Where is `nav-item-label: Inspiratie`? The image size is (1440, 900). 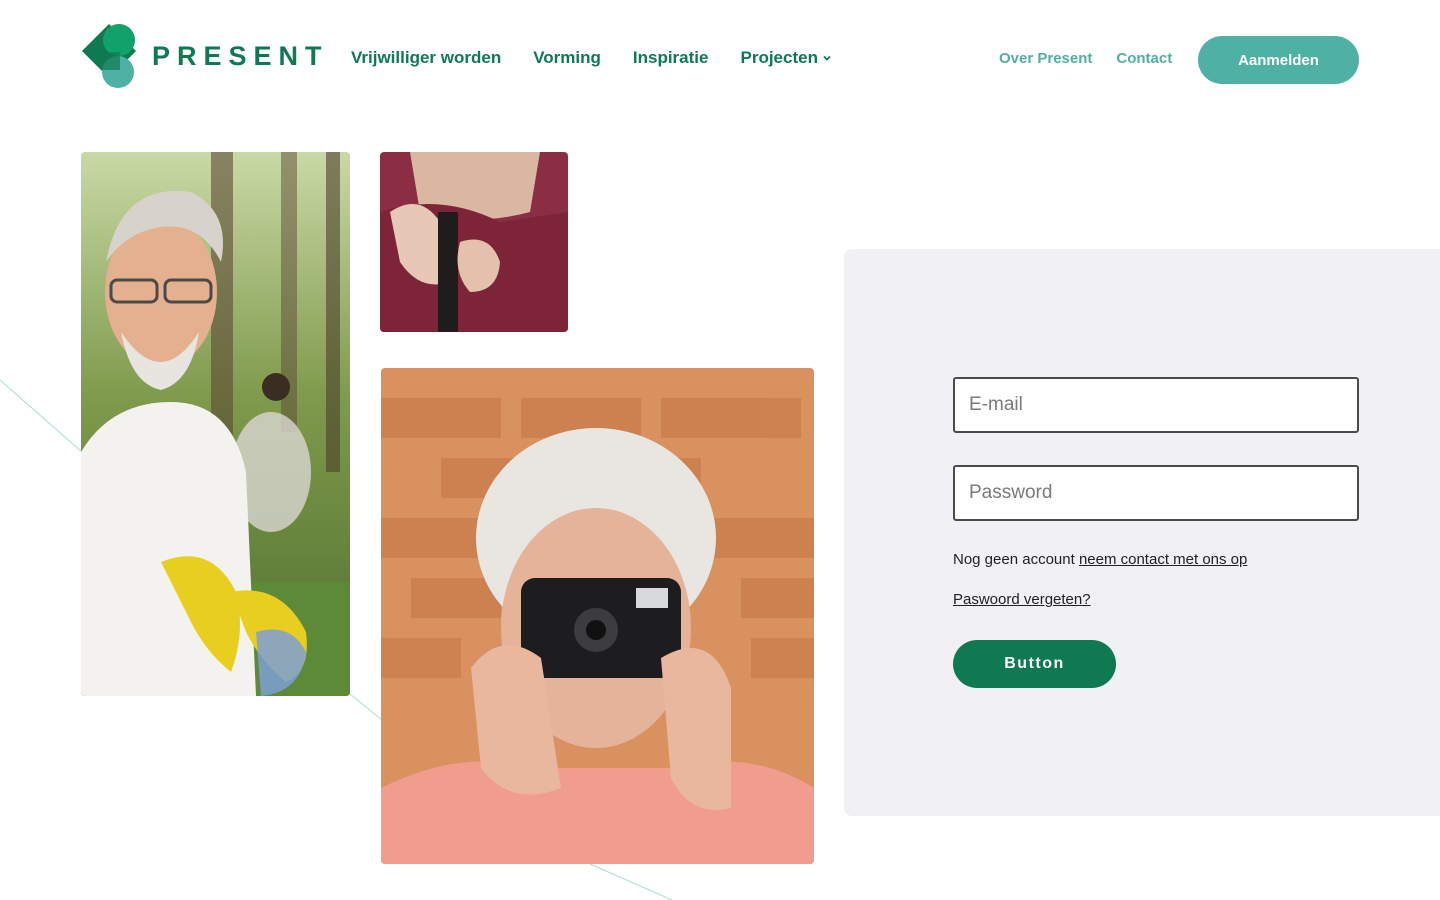
nav-item-label: Inspiratie is located at coordinates (670, 57).